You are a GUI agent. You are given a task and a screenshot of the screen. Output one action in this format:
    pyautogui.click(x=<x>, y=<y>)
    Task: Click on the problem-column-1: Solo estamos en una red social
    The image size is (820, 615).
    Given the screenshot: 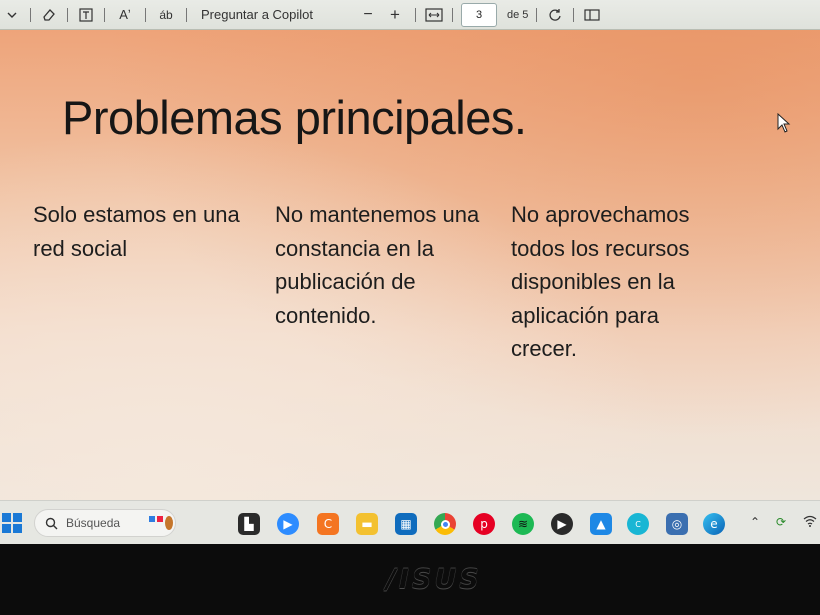 What is the action you would take?
    pyautogui.click(x=136, y=231)
    